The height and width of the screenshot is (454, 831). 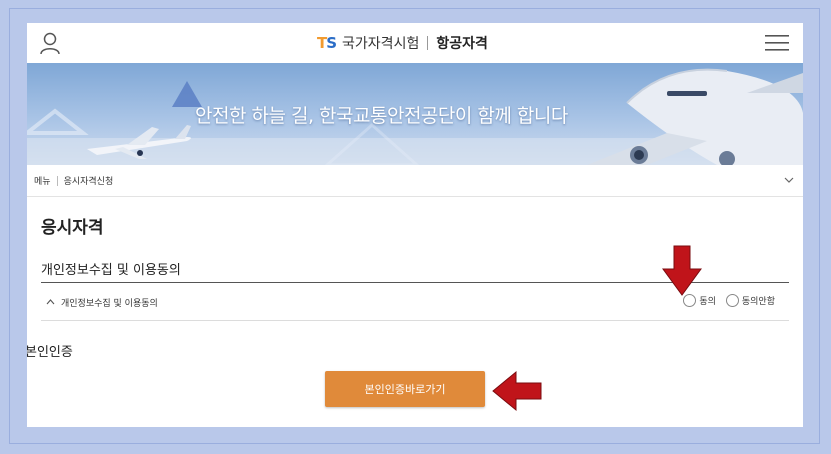 I want to click on disagree-label: 동의안함, so click(x=758, y=302).